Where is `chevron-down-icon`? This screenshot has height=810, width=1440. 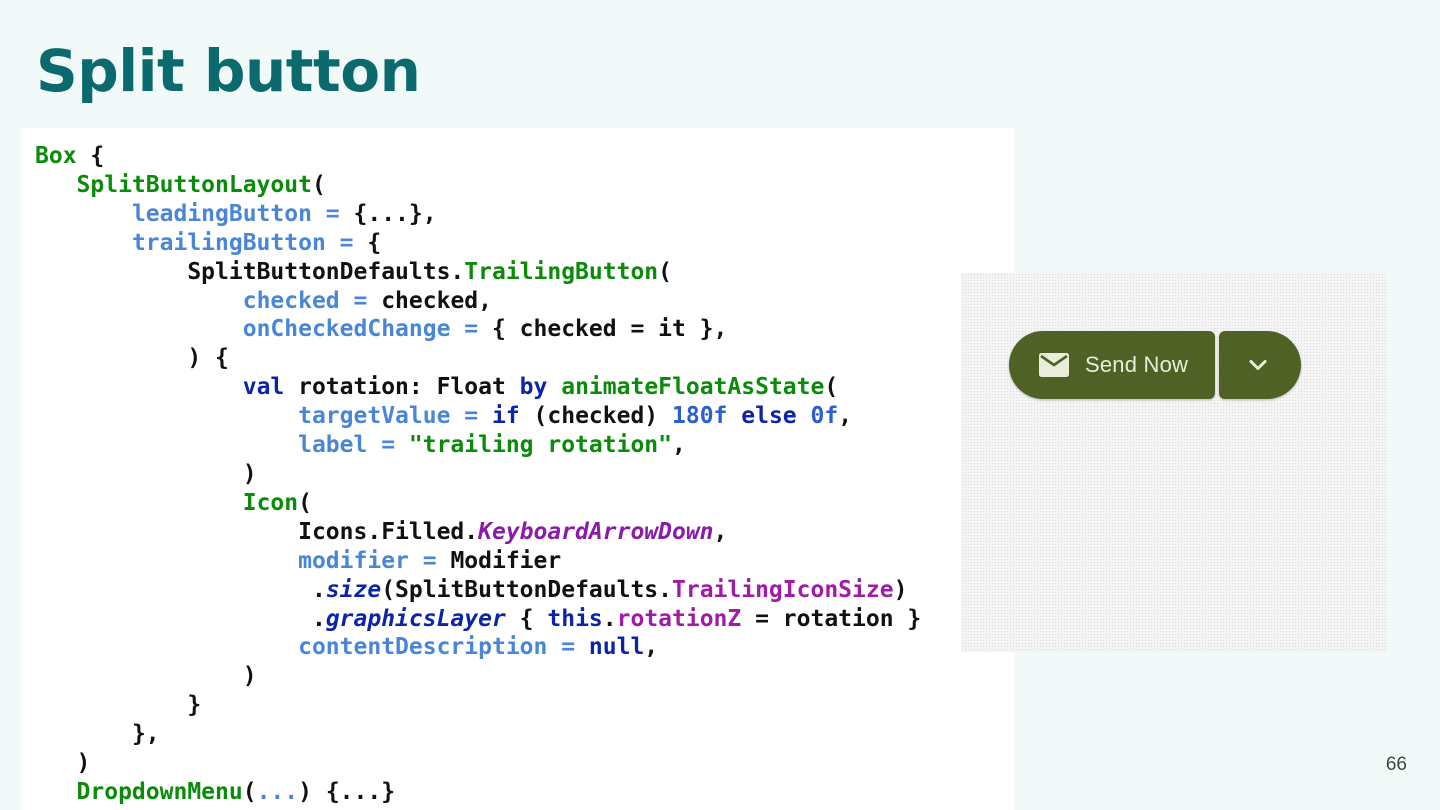
chevron-down-icon is located at coordinates (1258, 365).